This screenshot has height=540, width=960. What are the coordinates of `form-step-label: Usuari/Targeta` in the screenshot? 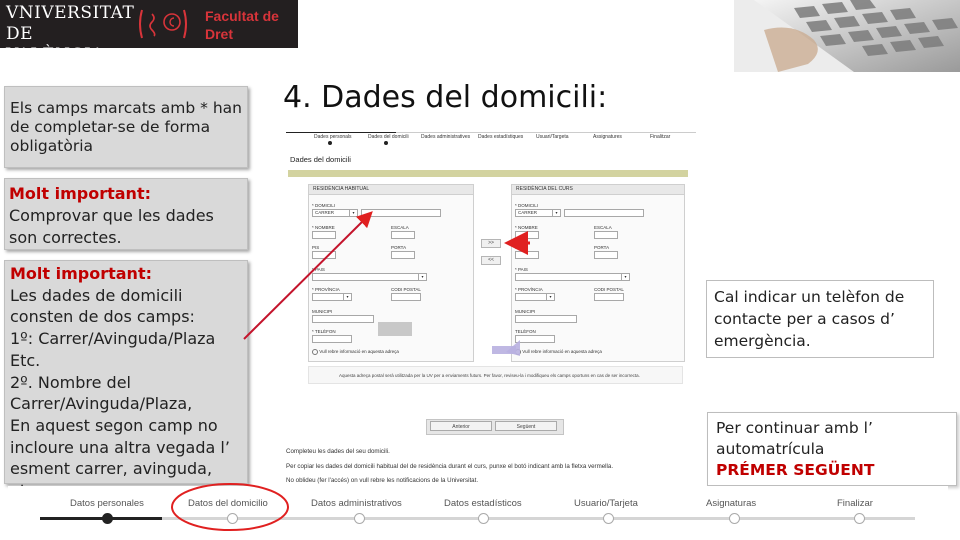 It's located at (552, 137).